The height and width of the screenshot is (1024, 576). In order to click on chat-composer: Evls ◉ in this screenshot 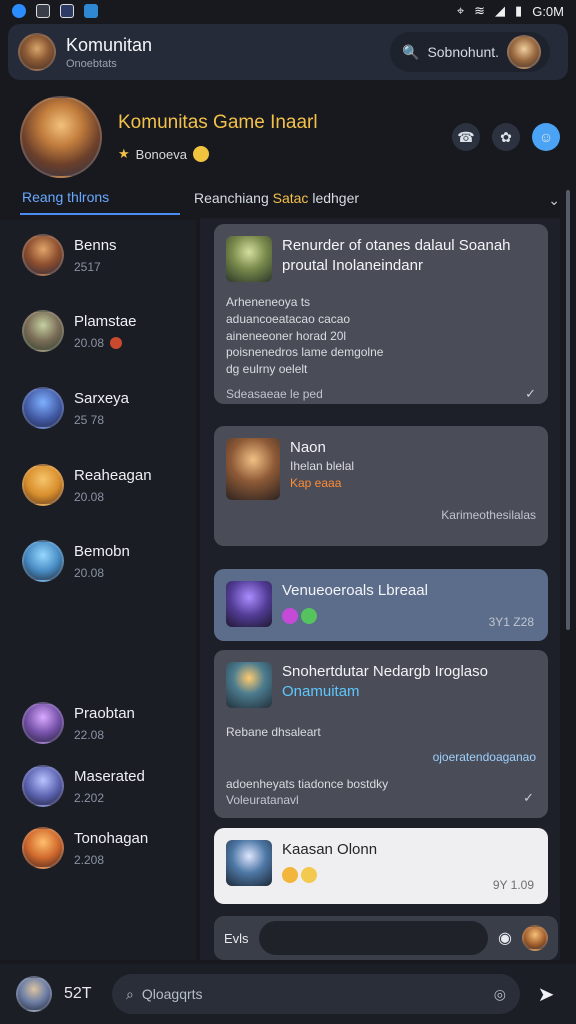, I will do `click(386, 938)`.